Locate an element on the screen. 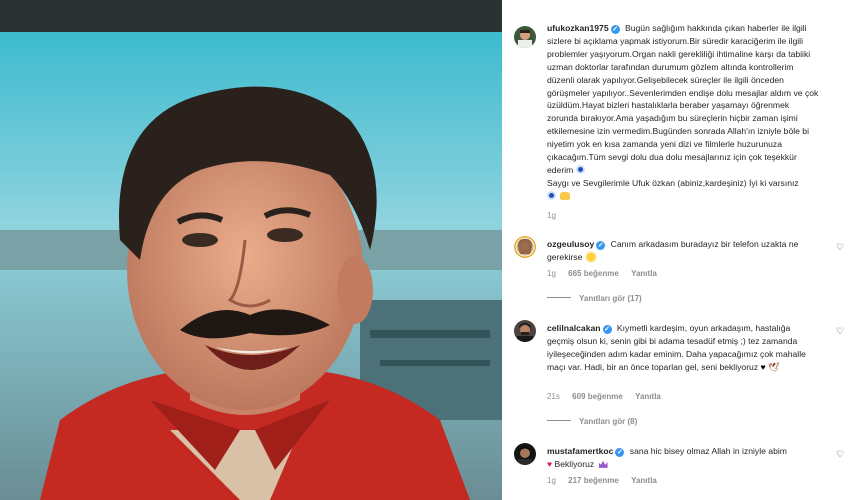  comment-meta: 1g 665 beğenme Yanıtla is located at coordinates (607, 273).